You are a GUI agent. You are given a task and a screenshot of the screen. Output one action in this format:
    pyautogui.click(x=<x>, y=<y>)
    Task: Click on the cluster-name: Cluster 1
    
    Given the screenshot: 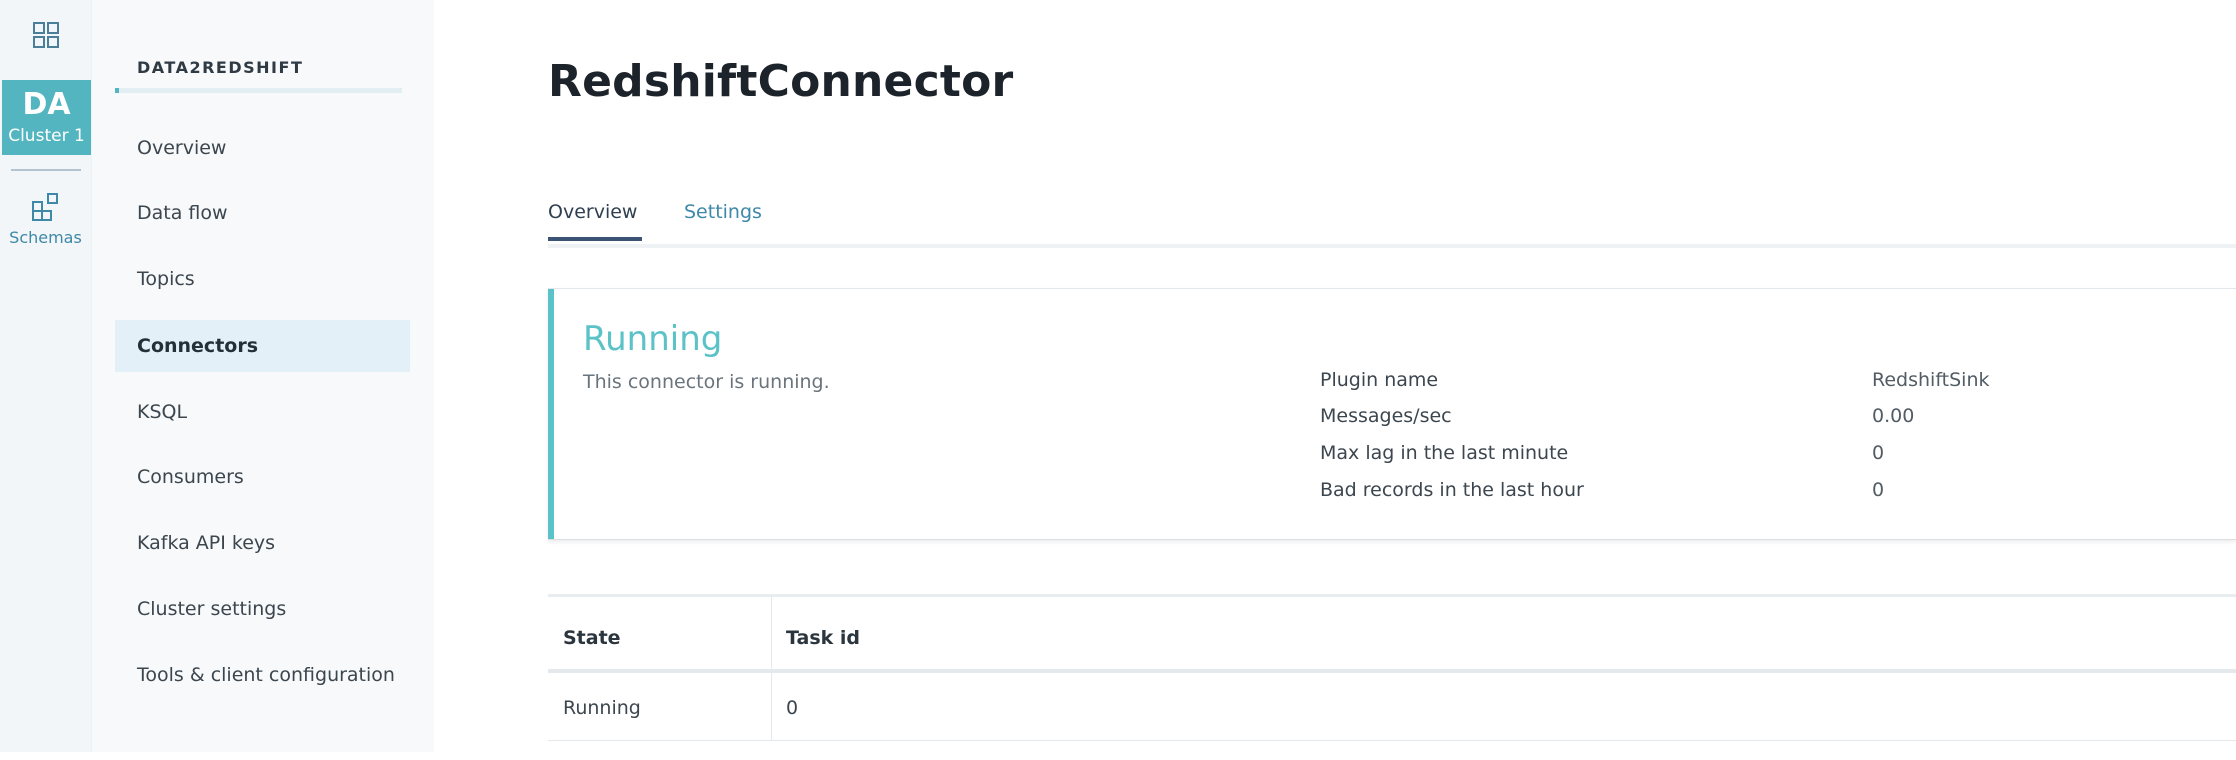 What is the action you would take?
    pyautogui.click(x=46, y=136)
    